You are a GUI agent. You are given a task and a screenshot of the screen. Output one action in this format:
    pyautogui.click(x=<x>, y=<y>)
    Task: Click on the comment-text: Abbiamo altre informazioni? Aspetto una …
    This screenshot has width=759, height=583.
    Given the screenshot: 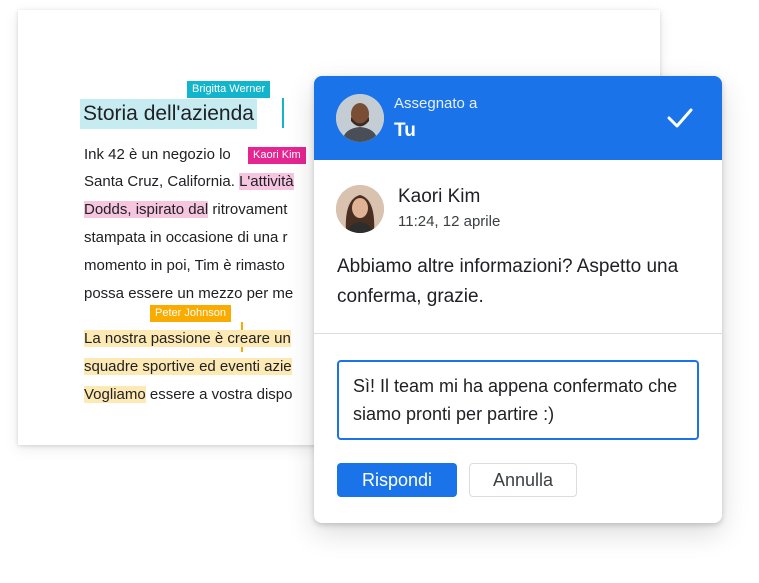 What is the action you would take?
    pyautogui.click(x=508, y=281)
    